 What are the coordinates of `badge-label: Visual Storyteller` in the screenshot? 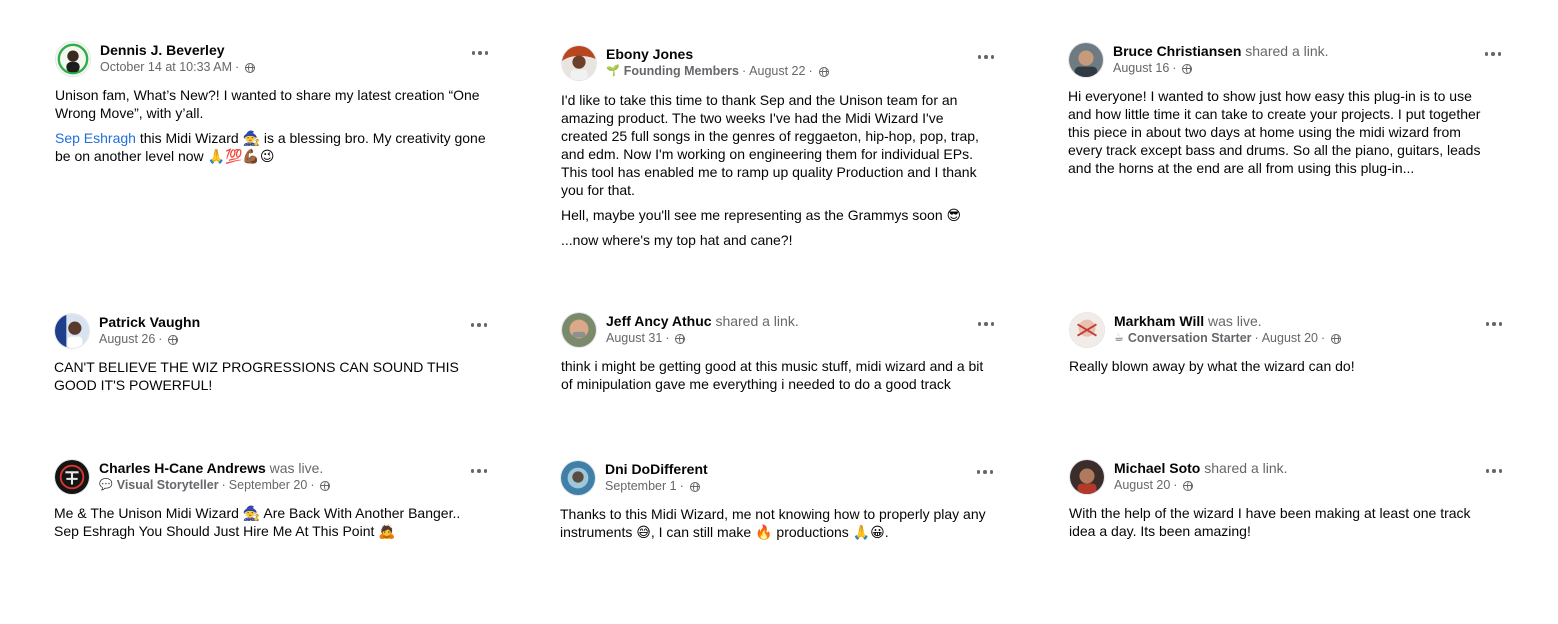 It's located at (167, 485).